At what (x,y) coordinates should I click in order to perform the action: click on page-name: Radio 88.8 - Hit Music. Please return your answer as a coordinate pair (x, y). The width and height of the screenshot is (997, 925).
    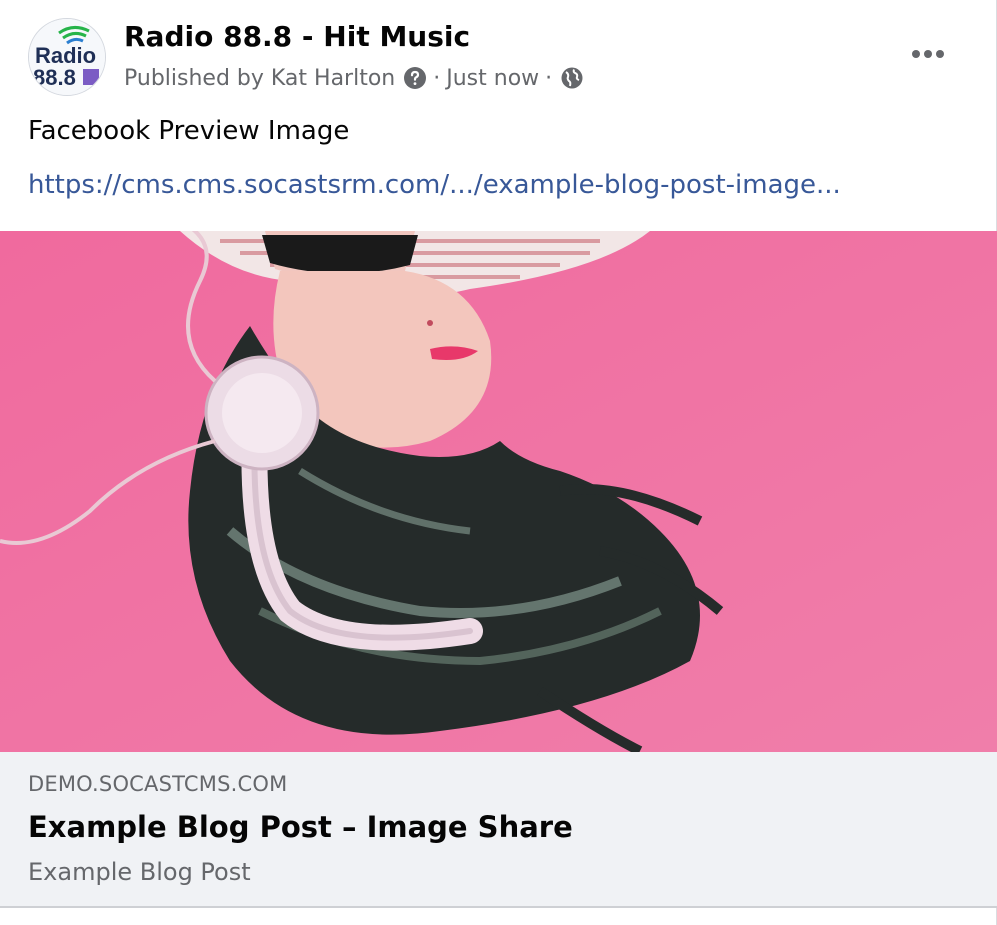
    Looking at the image, I should click on (297, 36).